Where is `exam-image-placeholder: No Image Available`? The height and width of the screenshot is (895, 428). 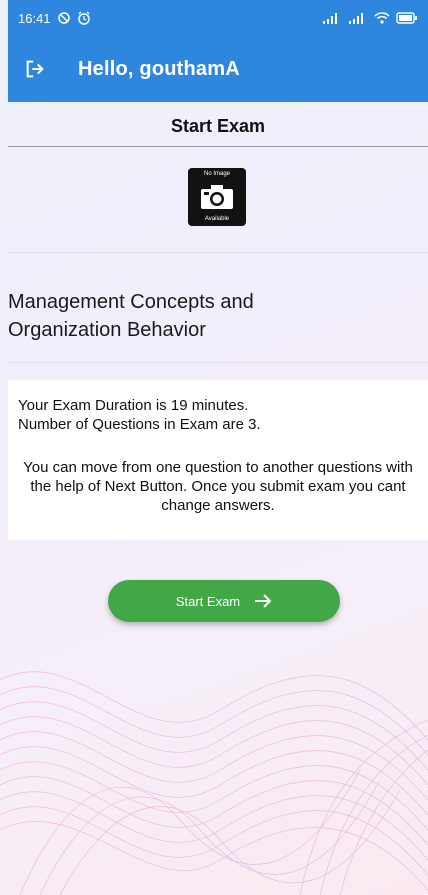 exam-image-placeholder: No Image Available is located at coordinates (217, 197).